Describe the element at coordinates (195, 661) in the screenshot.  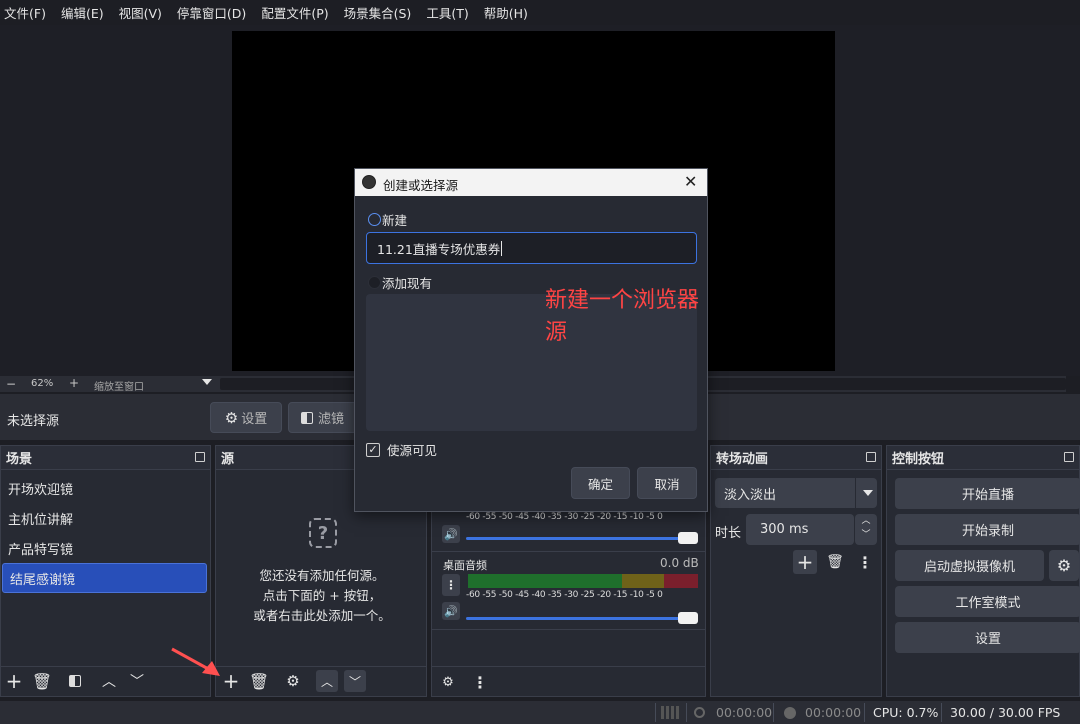
I see `annotation-arrow` at that location.